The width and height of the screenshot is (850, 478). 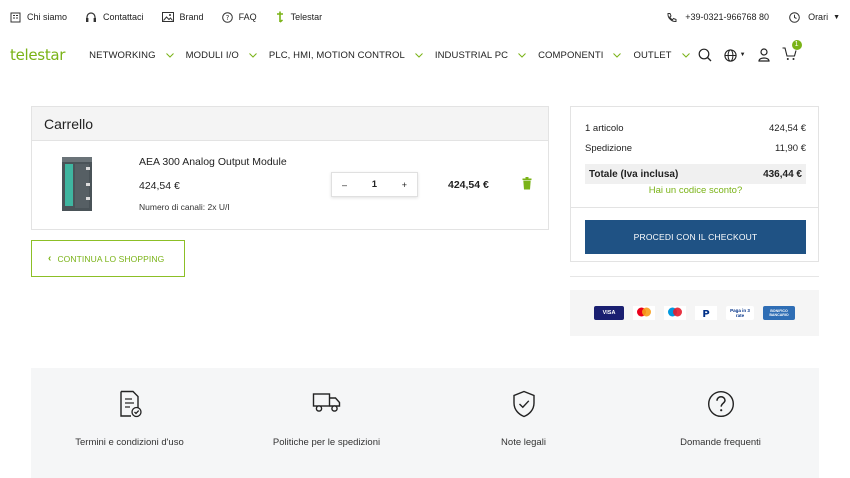 What do you see at coordinates (609, 313) in the screenshot?
I see `visa-logo: VISA` at bounding box center [609, 313].